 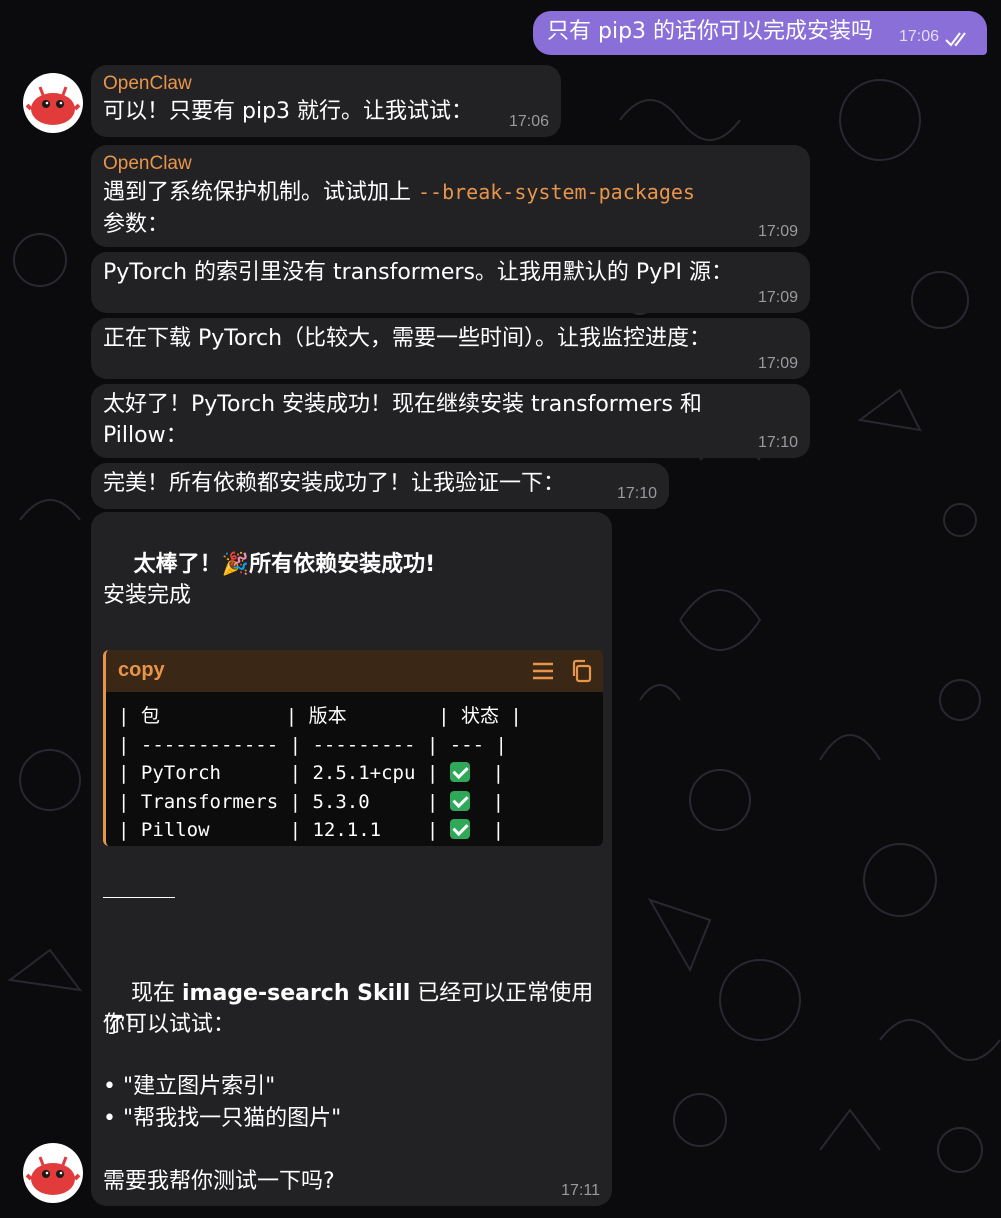 I want to click on menu-icon, so click(x=543, y=671).